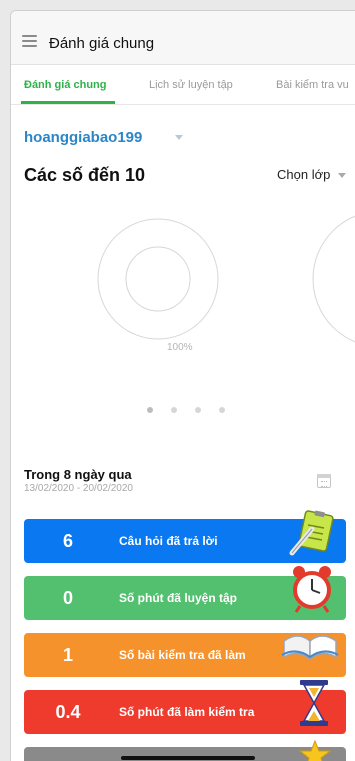 The height and width of the screenshot is (761, 355). What do you see at coordinates (303, 174) in the screenshot?
I see `class-selector: Chọn lớp` at bounding box center [303, 174].